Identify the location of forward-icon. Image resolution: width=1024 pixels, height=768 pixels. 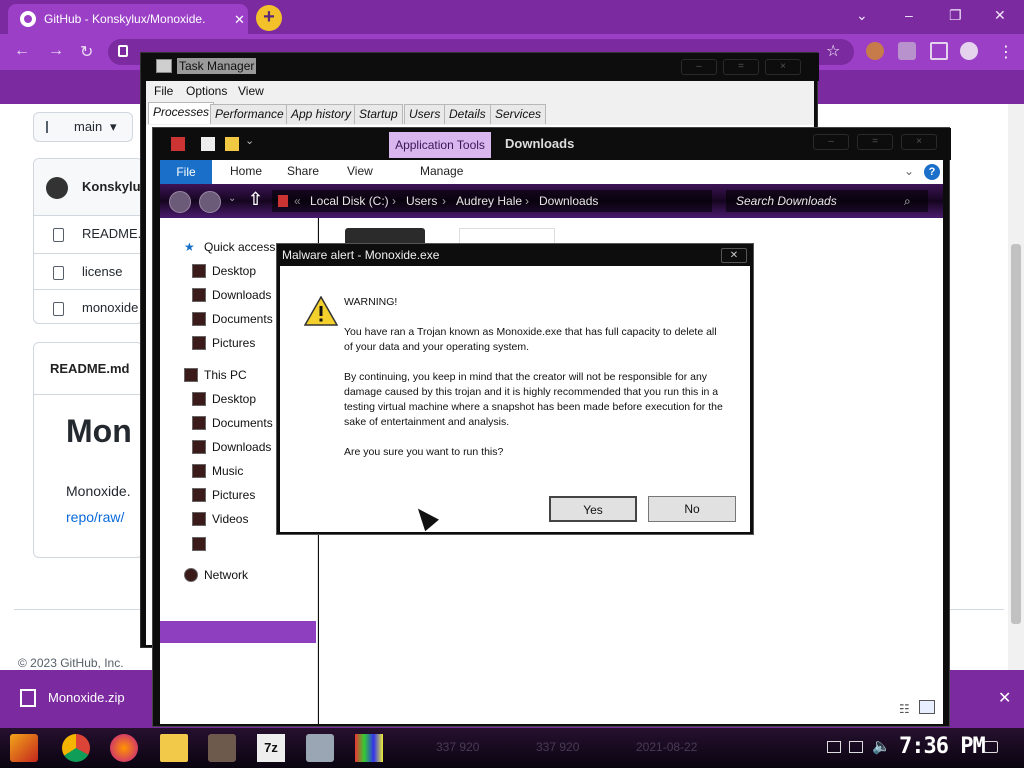
(210, 202).